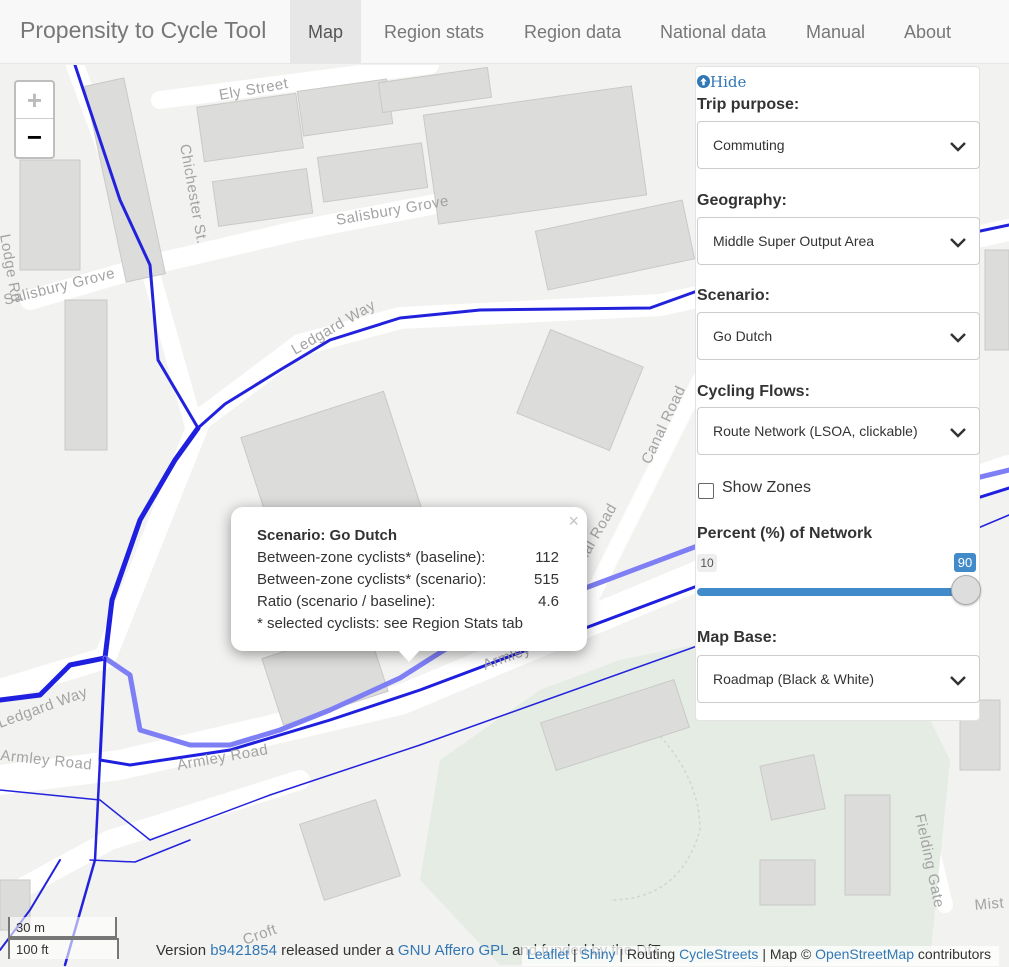  Describe the element at coordinates (181, 950) in the screenshot. I see `version-prefix: Version` at that location.